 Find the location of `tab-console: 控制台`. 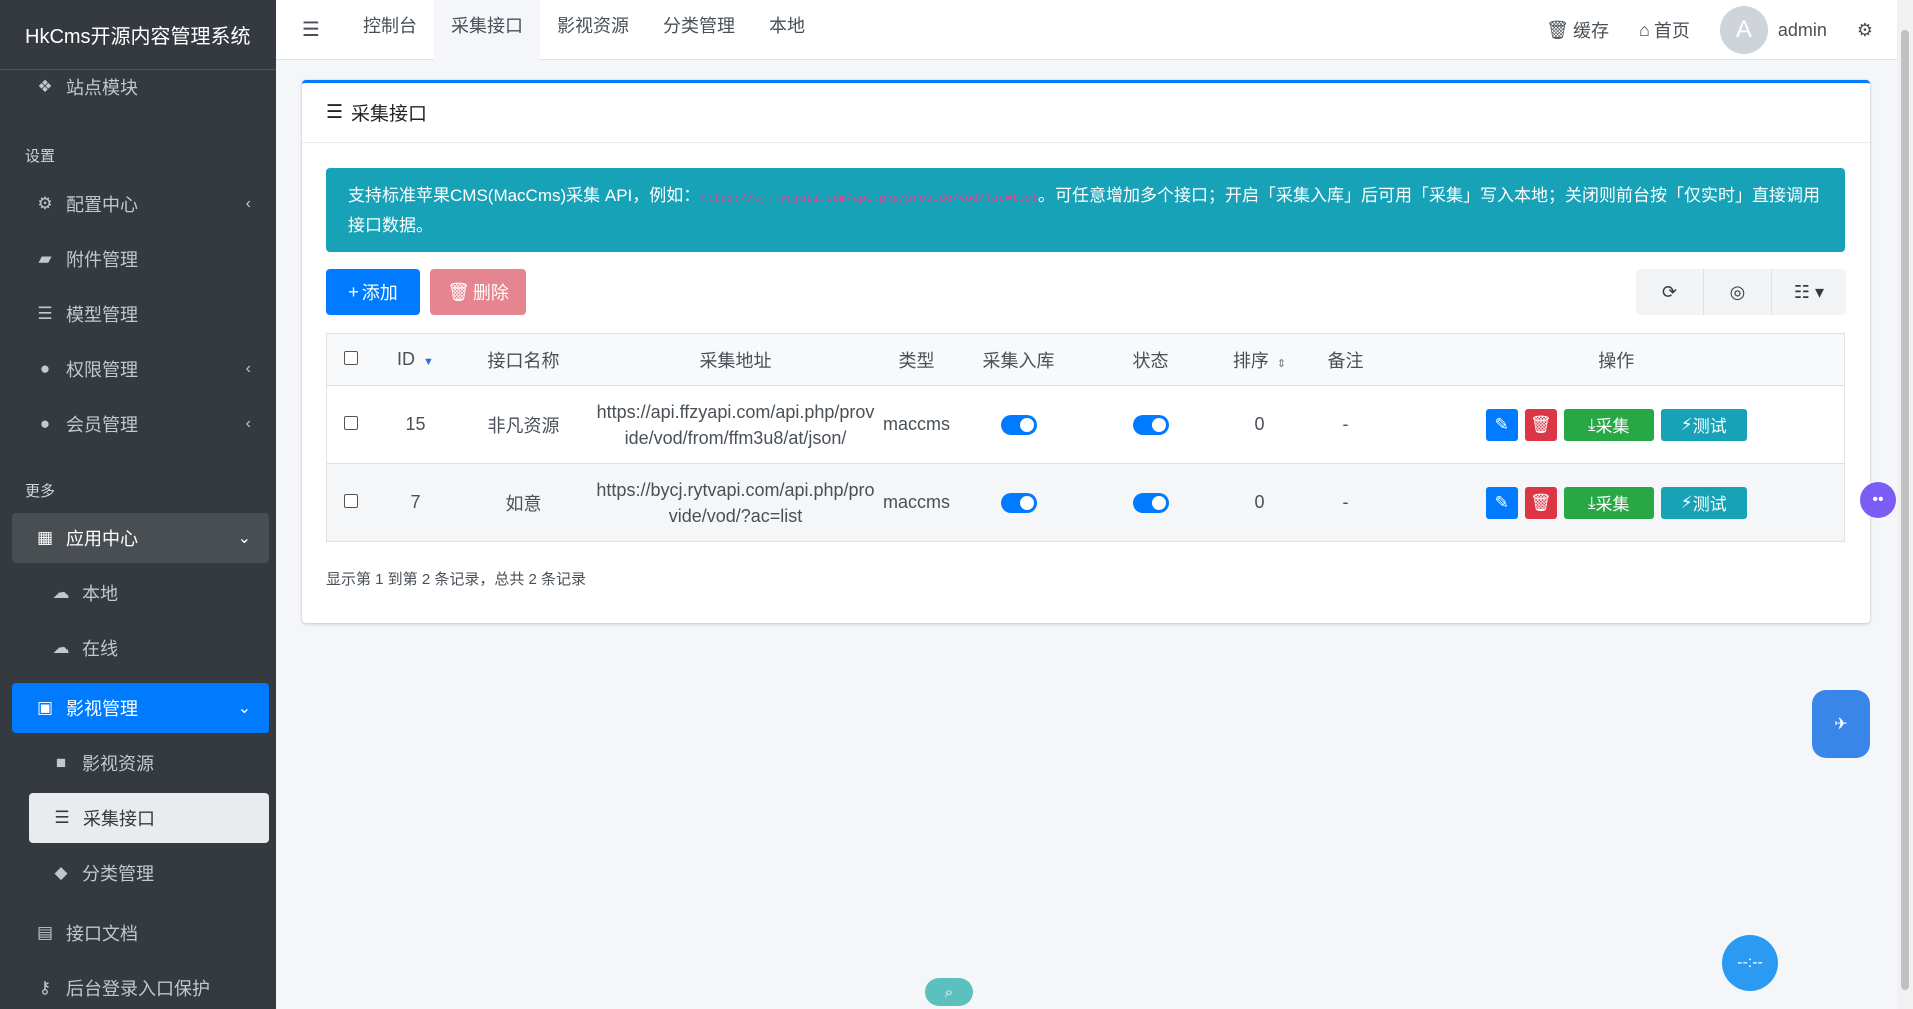

tab-console: 控制台 is located at coordinates (390, 30).